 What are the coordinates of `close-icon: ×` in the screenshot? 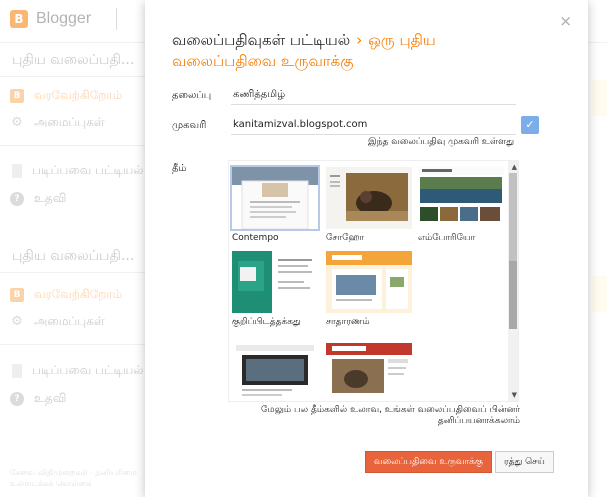 It's located at (565, 21).